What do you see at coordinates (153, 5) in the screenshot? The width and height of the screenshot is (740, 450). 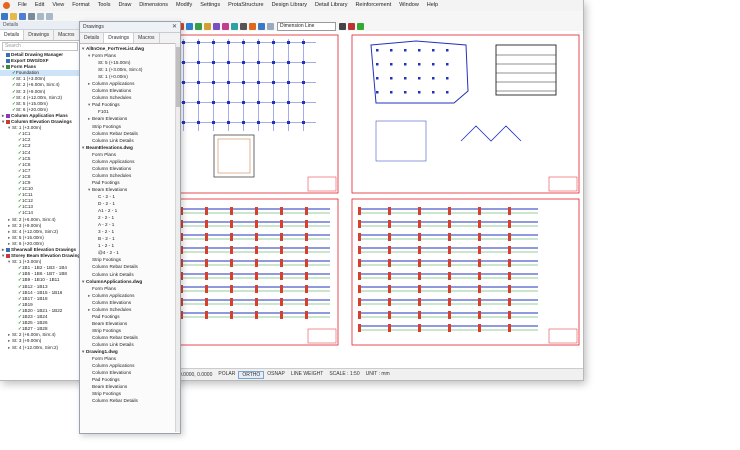 I see `menu-item-dimensions: Dimensions` at bounding box center [153, 5].